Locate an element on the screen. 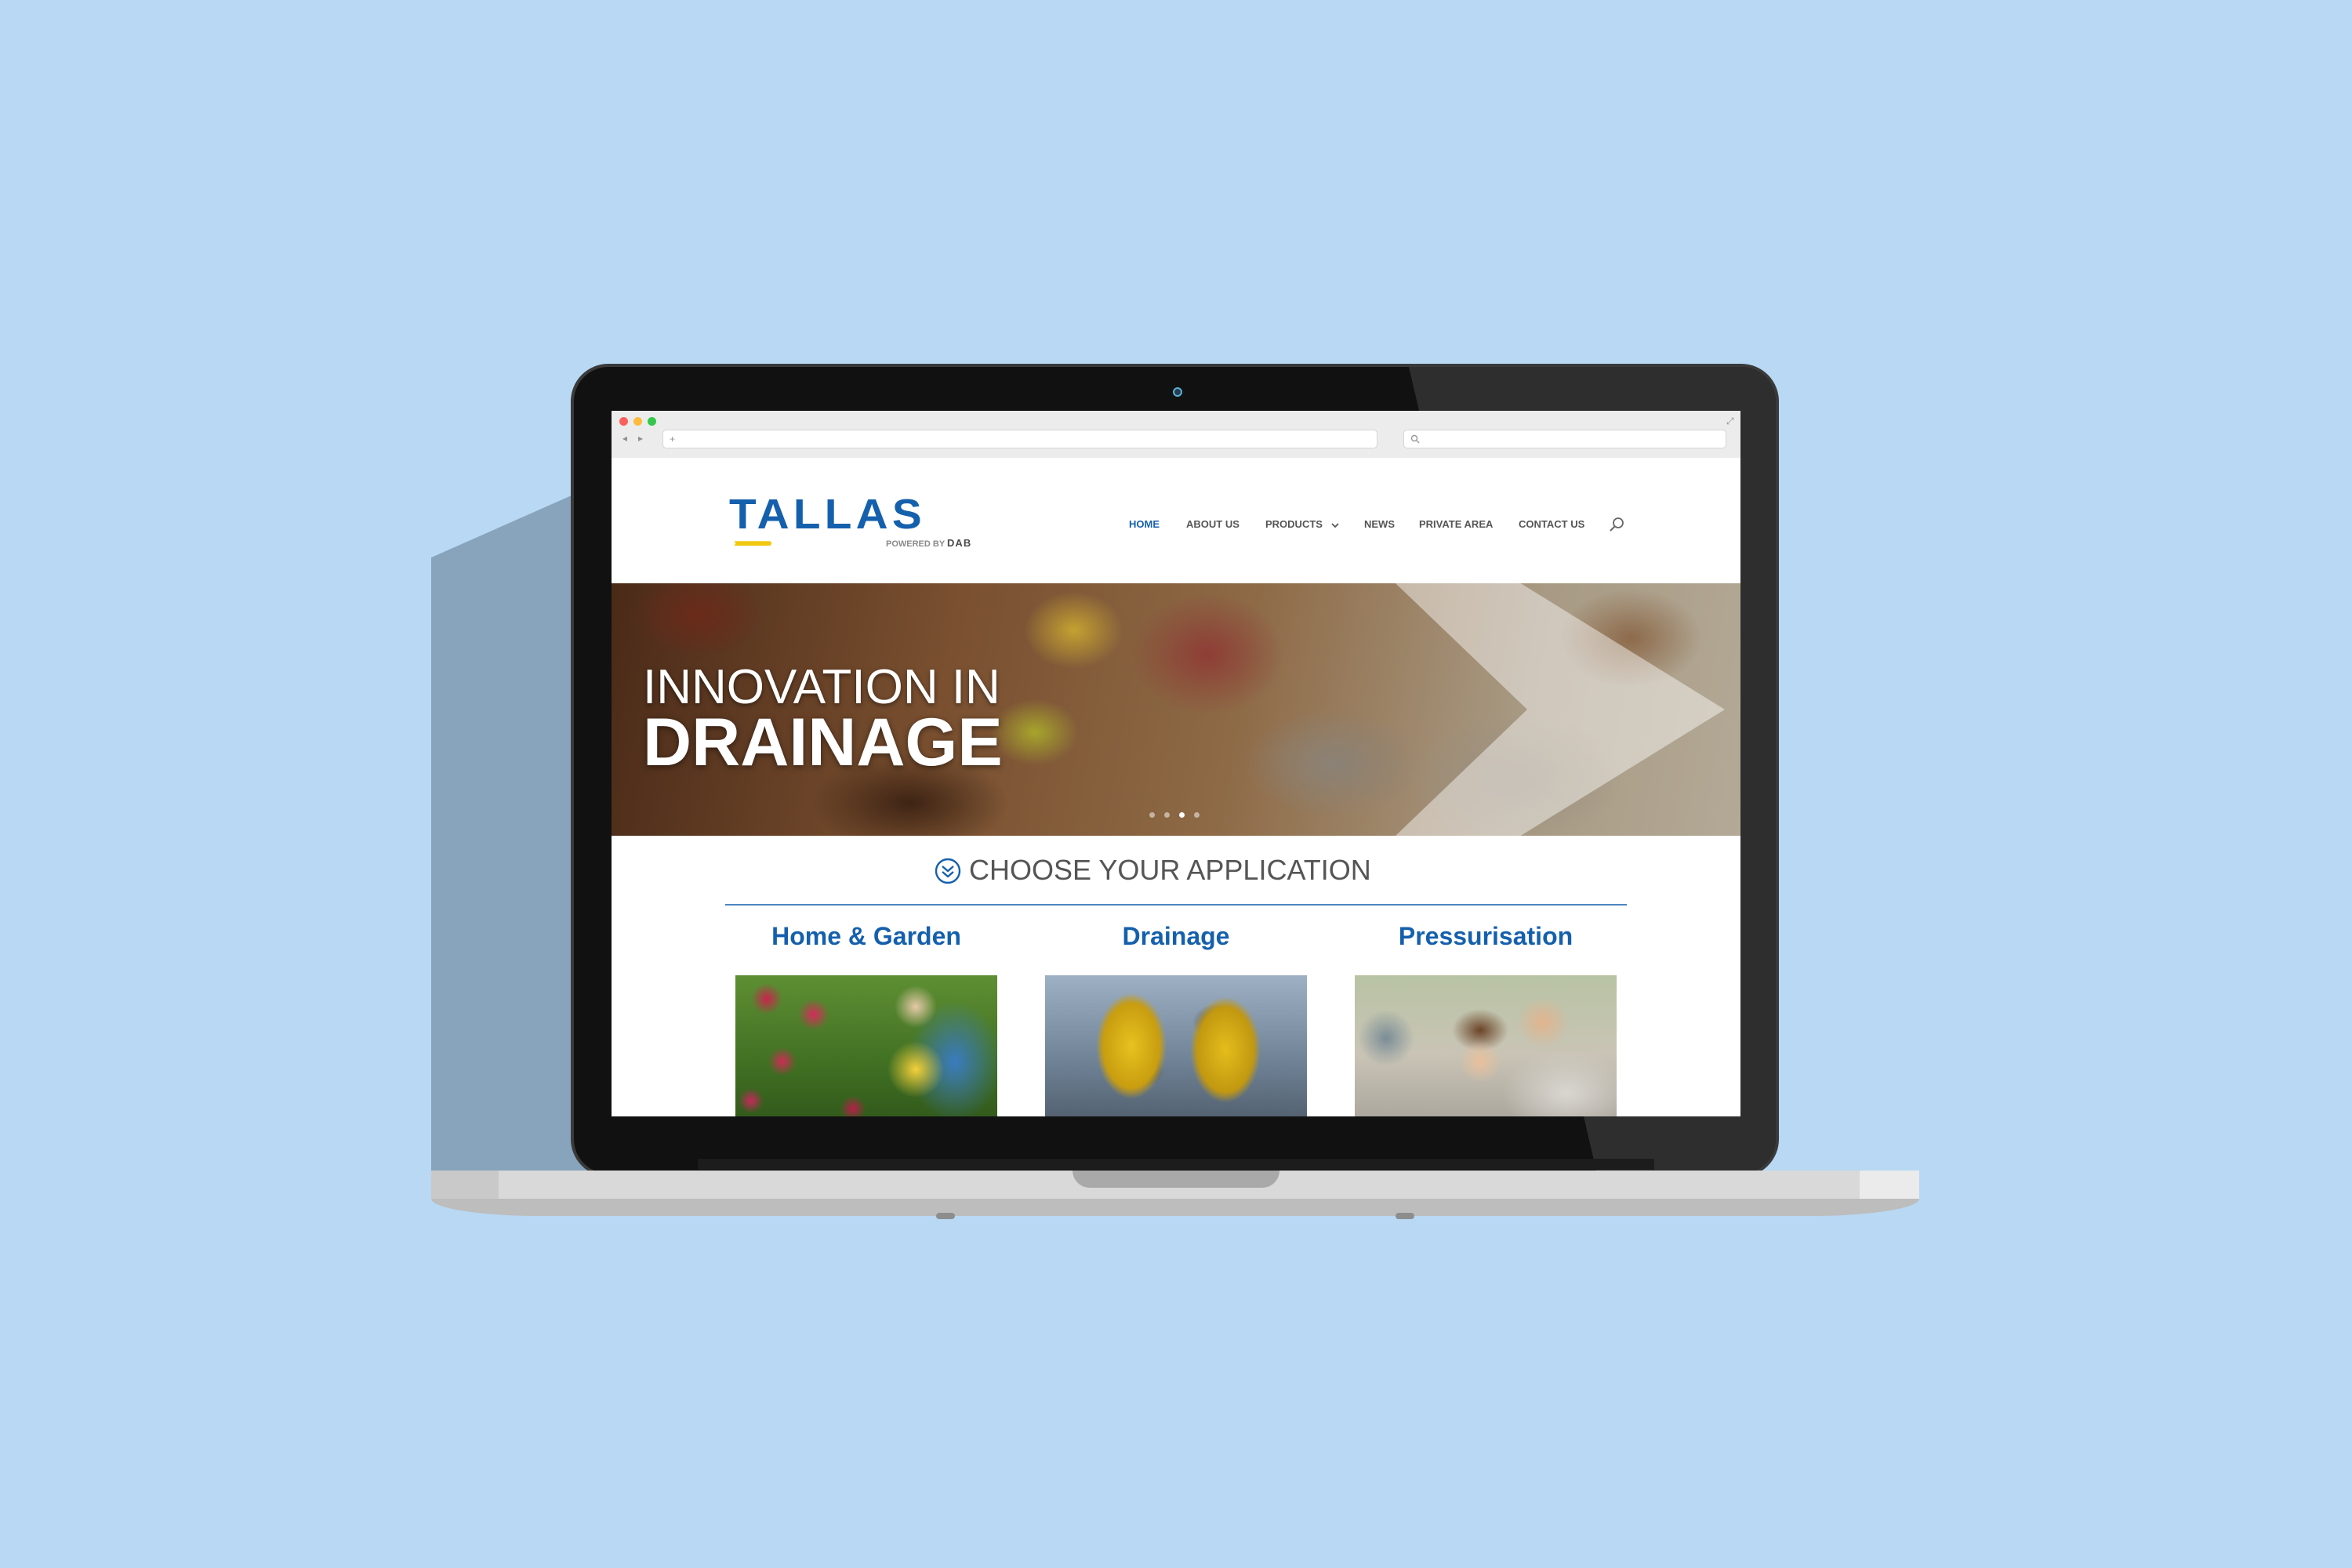 The image size is (2352, 1568). app-home-garden-image is located at coordinates (866, 1045).